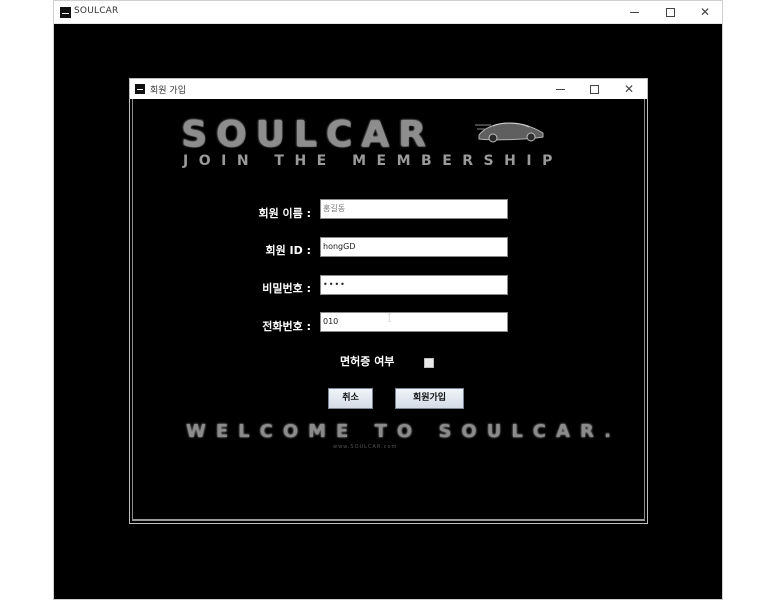 Image resolution: width=776 pixels, height=611 pixels. What do you see at coordinates (168, 91) in the screenshot?
I see `dialog-title: 회원 가입` at bounding box center [168, 91].